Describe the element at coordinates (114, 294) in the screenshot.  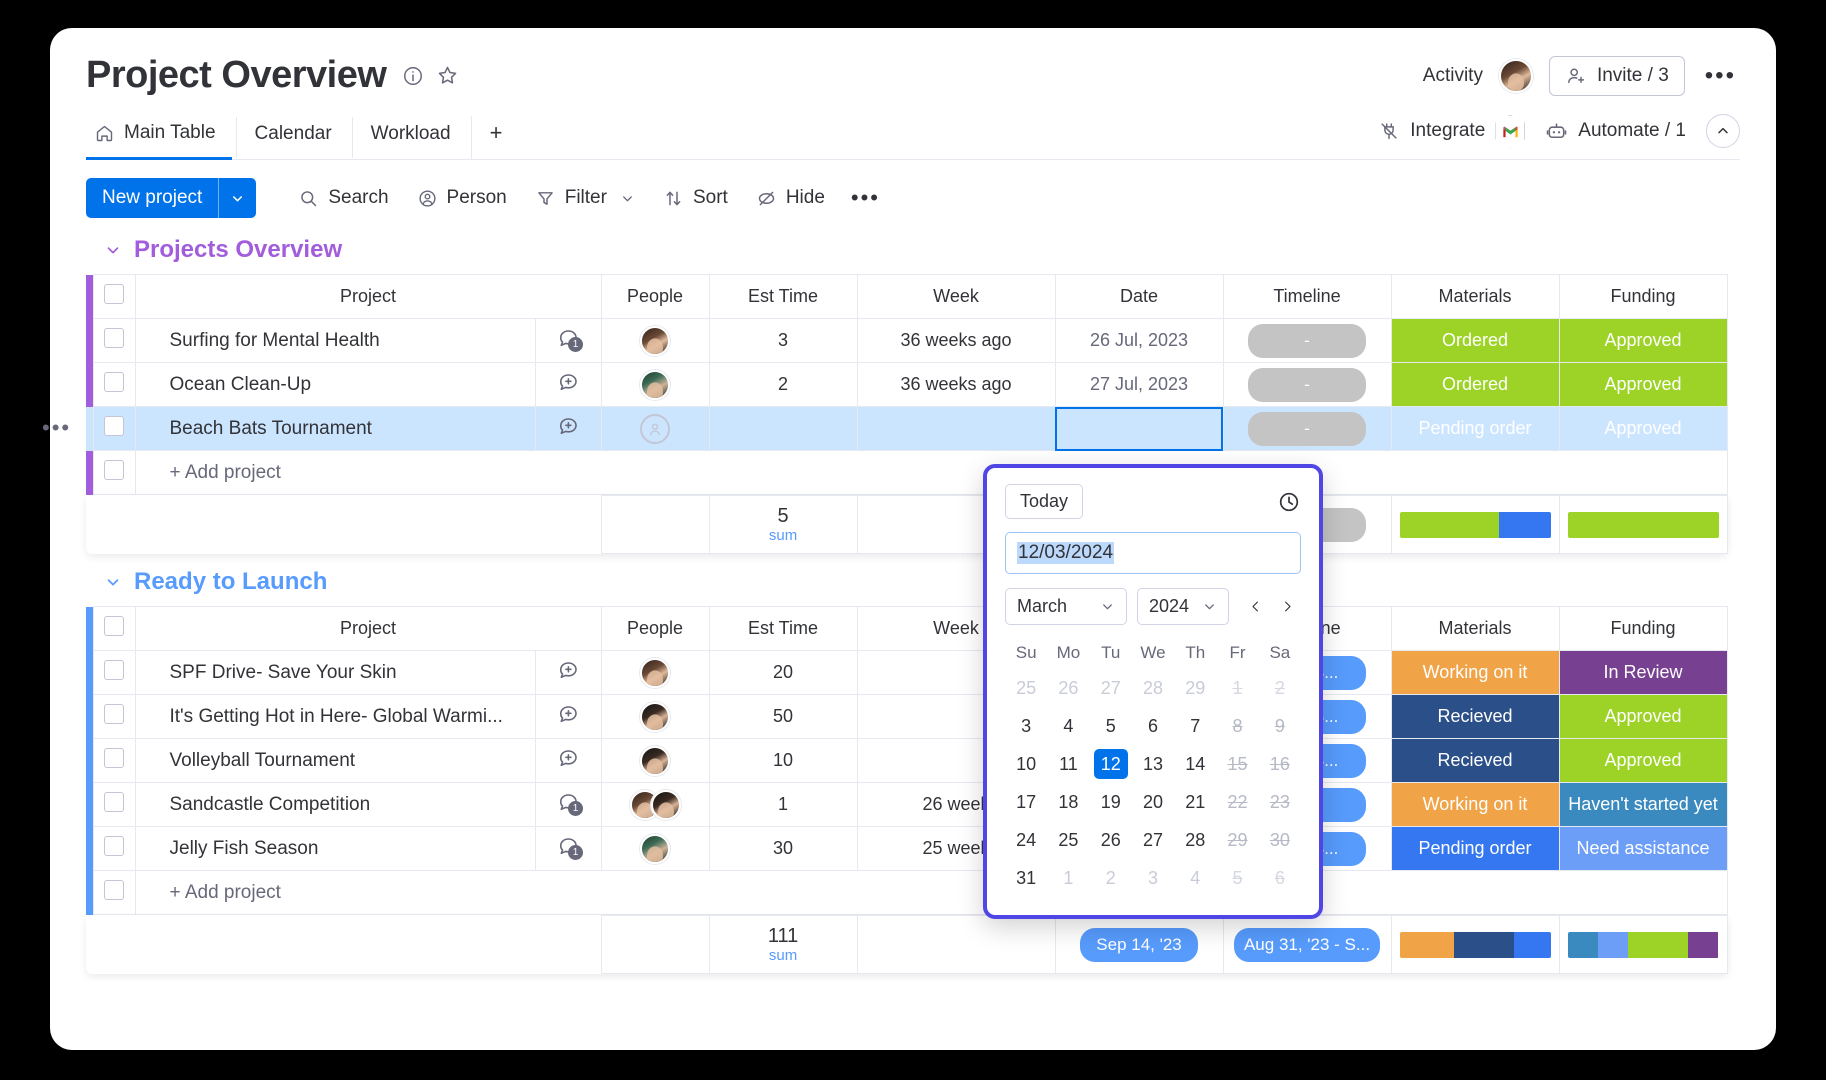
I see `select-all-checkbox` at that location.